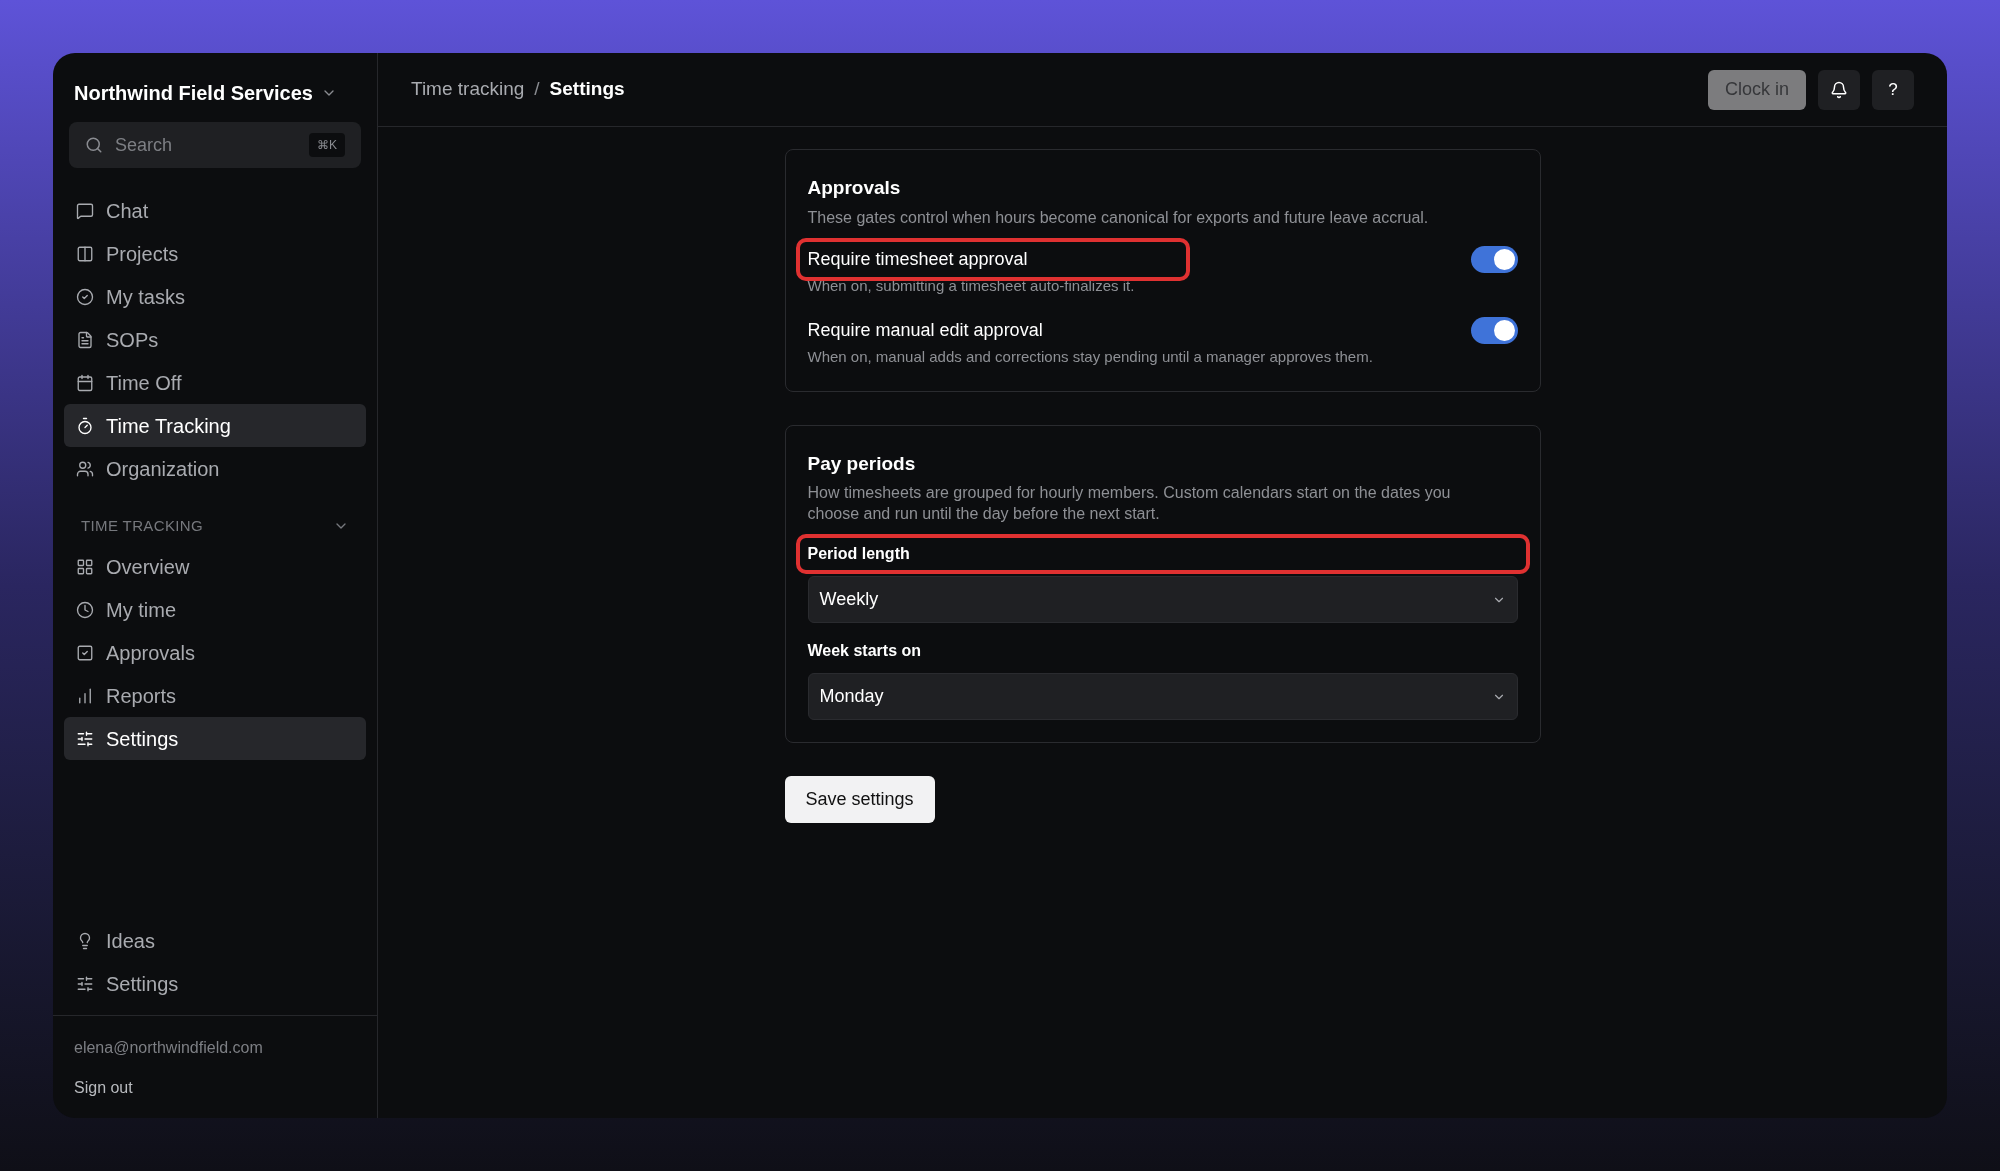 The width and height of the screenshot is (2000, 1171). Describe the element at coordinates (862, 463) in the screenshot. I see `card-title: Pay periods` at that location.